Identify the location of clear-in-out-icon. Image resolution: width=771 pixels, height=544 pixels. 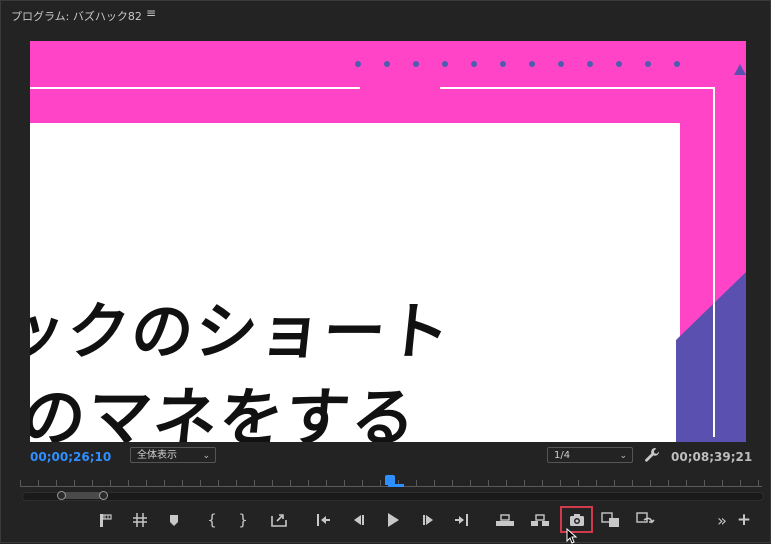
(140, 520).